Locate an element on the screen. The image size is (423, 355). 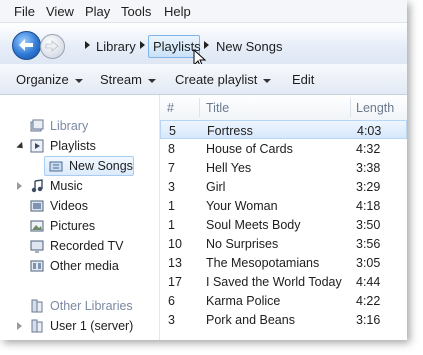
menu-tools: Tools is located at coordinates (136, 11).